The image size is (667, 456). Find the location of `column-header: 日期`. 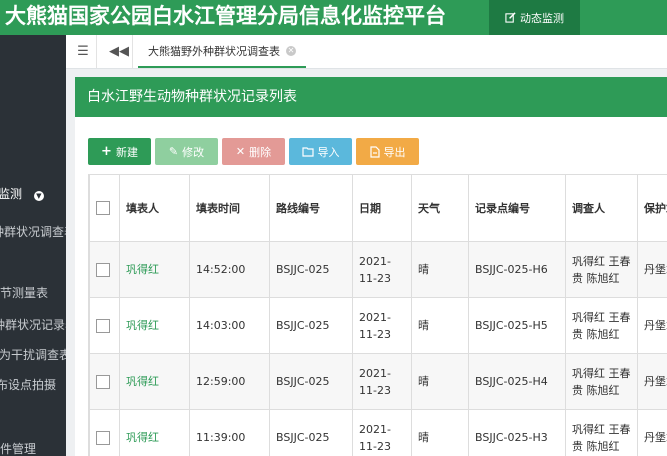

column-header: 日期 is located at coordinates (382, 208).